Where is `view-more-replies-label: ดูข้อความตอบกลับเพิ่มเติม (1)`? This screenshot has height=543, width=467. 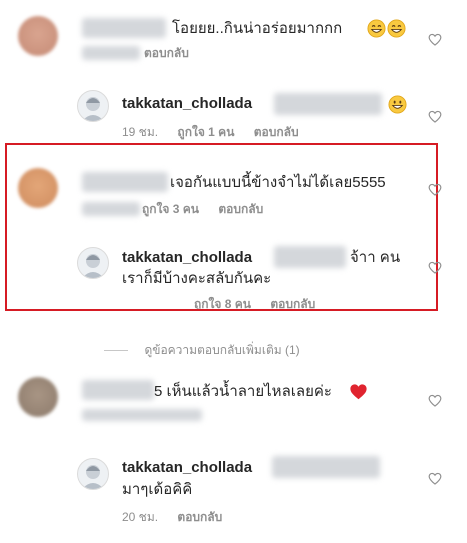
view-more-replies-label: ดูข้อความตอบกลับเพิ่มเติม (1) is located at coordinates (221, 350).